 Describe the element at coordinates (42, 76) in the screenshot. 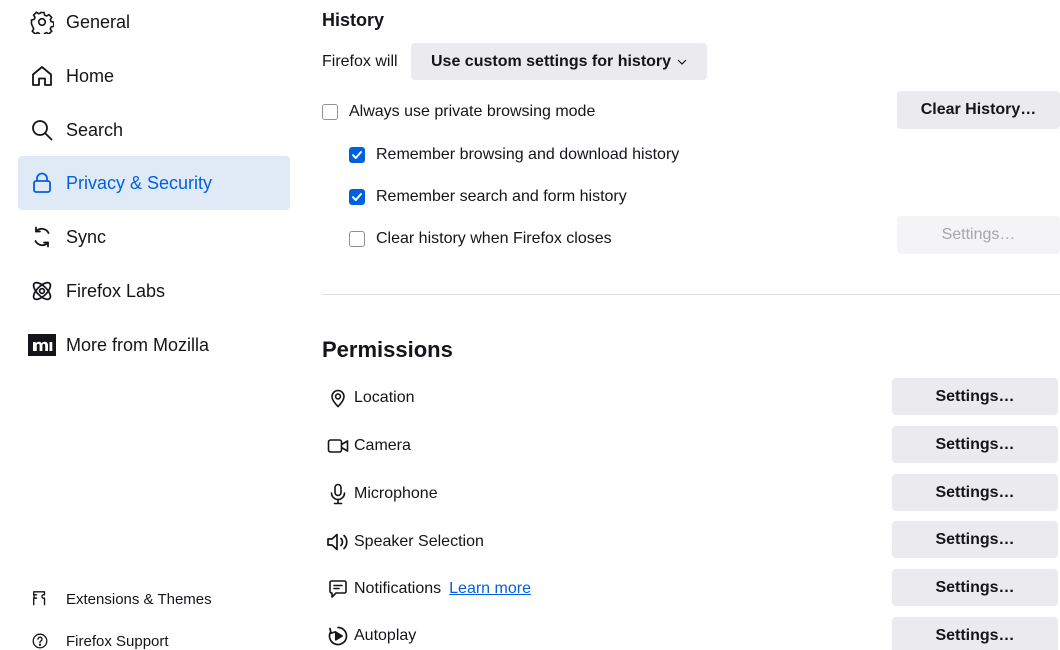

I see `home-icon` at that location.